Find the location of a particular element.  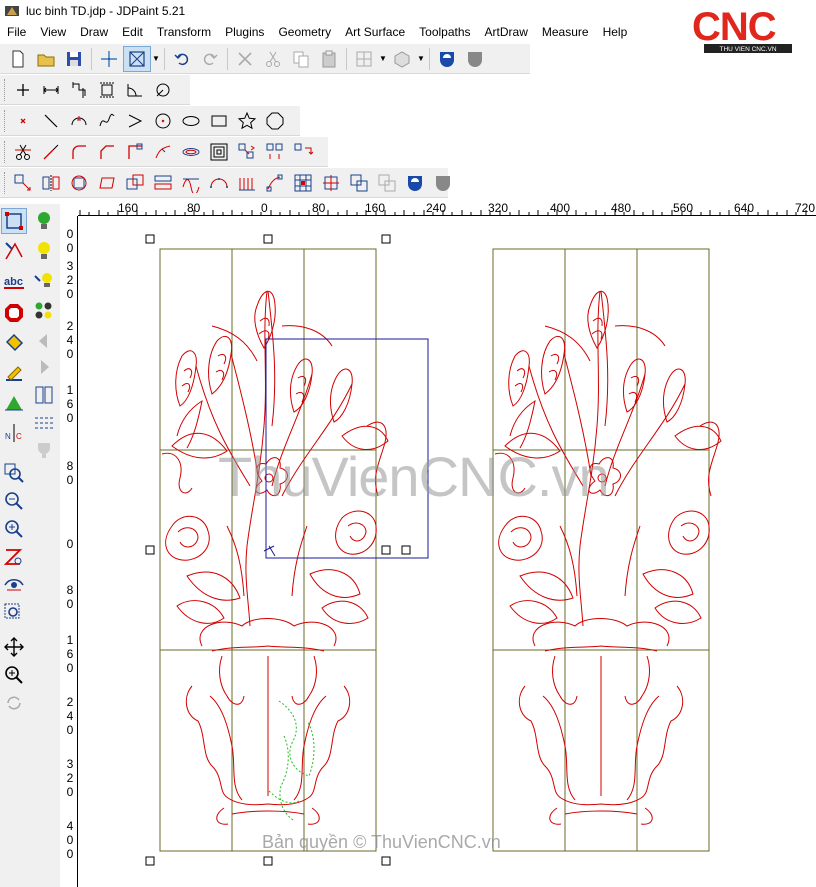

select-node-tool is located at coordinates (14, 221).